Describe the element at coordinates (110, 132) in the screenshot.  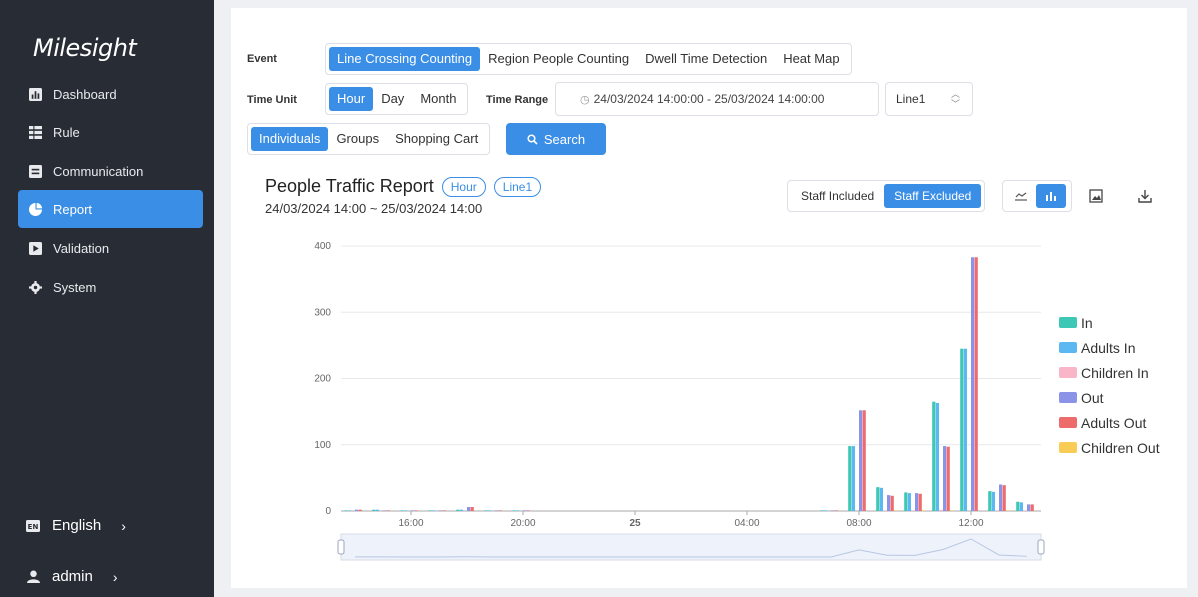
I see `sidebar-item-rule: Rule` at that location.